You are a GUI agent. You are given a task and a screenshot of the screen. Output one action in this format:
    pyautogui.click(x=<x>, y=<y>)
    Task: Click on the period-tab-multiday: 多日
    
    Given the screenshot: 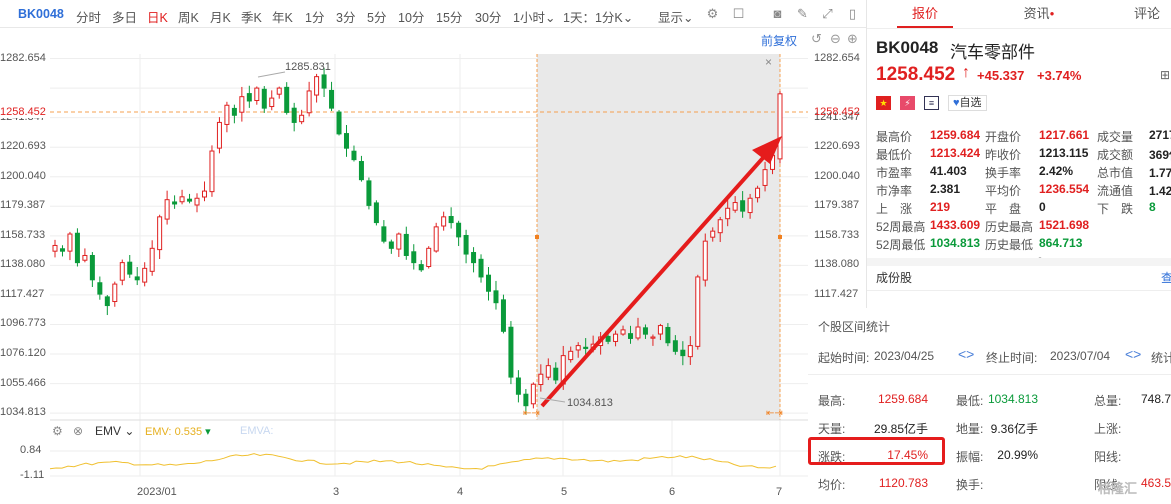 What is the action you would take?
    pyautogui.click(x=124, y=16)
    